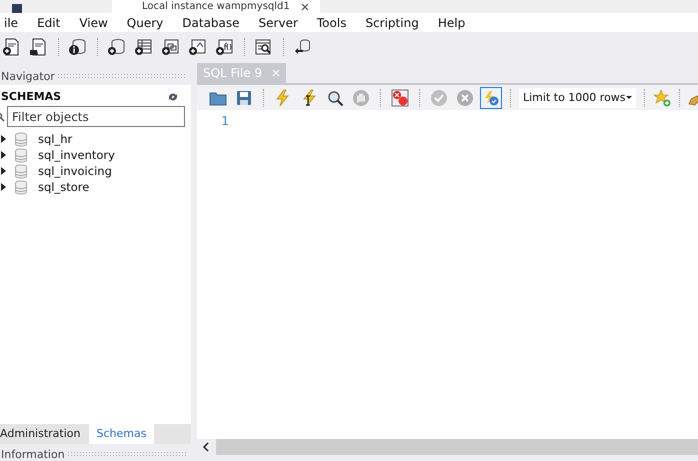  What do you see at coordinates (210, 23) in the screenshot?
I see `menu-item: Database` at bounding box center [210, 23].